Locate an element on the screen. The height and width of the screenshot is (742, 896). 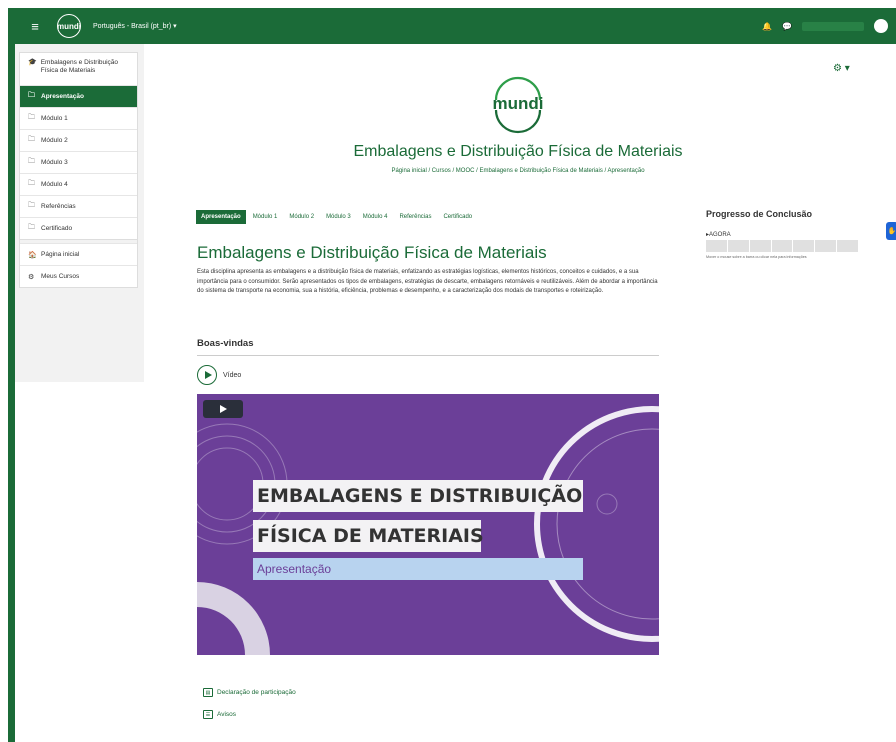
user-name is located at coordinates (833, 26).